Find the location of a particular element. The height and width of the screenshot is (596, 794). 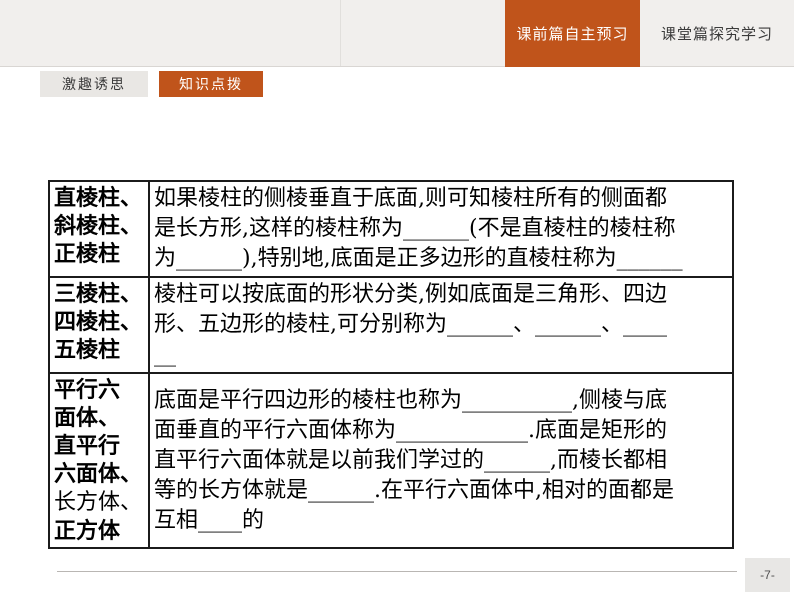

footer-divider is located at coordinates (397, 571).